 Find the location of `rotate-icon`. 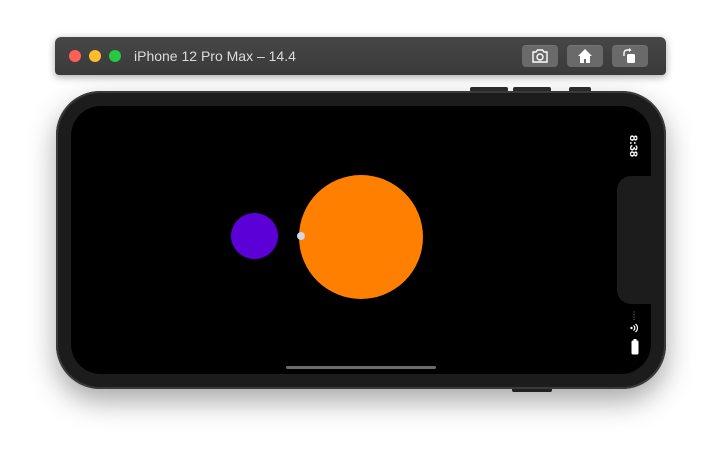

rotate-icon is located at coordinates (629, 55).